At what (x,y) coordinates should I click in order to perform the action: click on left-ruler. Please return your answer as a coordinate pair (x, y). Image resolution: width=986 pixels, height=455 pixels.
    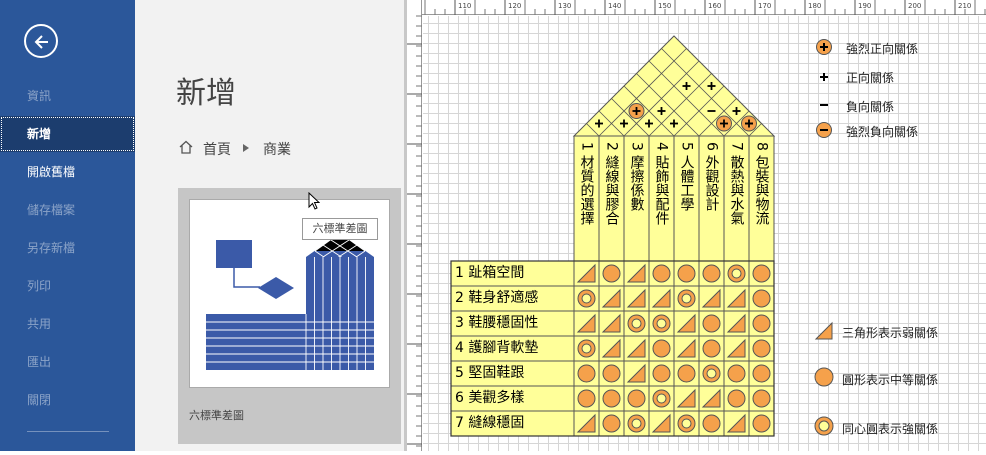
    Looking at the image, I should click on (414, 225).